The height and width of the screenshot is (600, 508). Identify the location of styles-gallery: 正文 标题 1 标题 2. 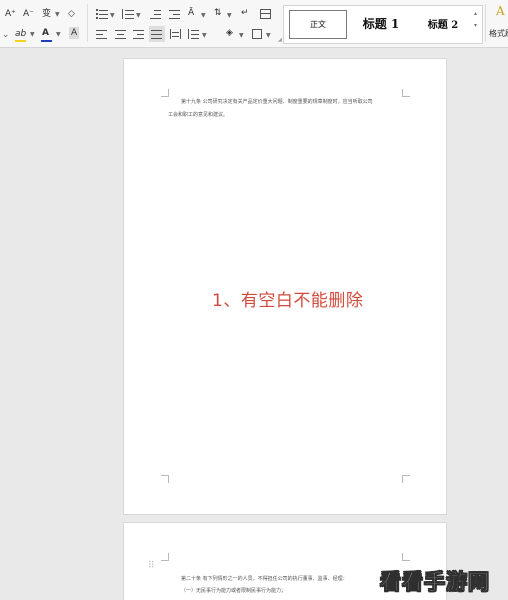
(383, 24).